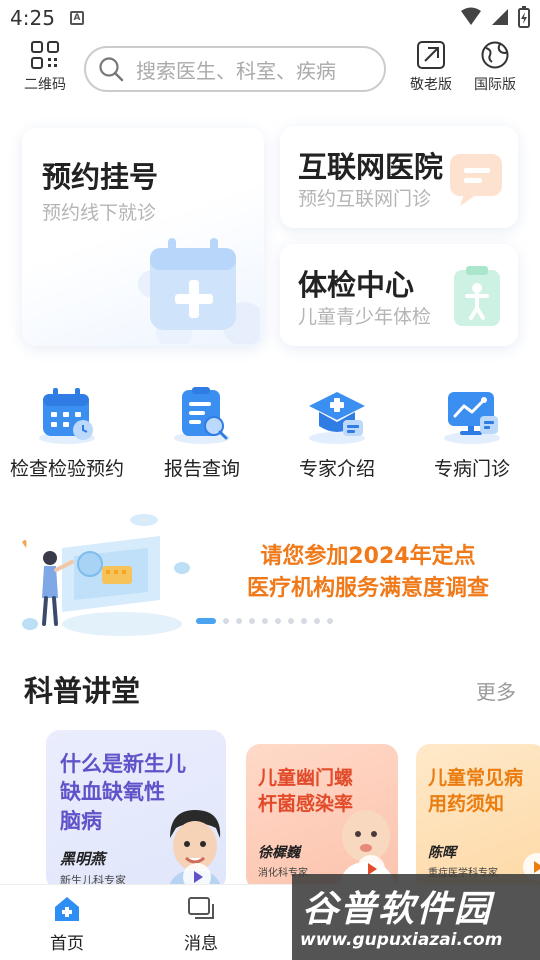 This screenshot has width=540, height=960. What do you see at coordinates (67, 924) in the screenshot?
I see `nav-home: 首页` at bounding box center [67, 924].